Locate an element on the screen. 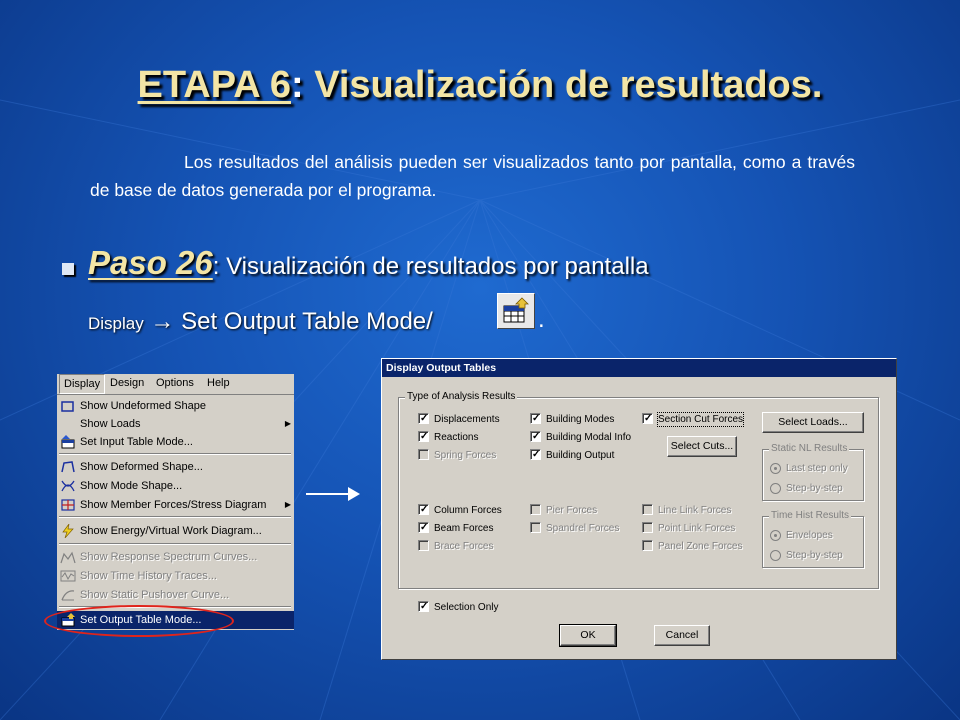 The height and width of the screenshot is (720, 960). deformed-shape-icon is located at coordinates (68, 467).